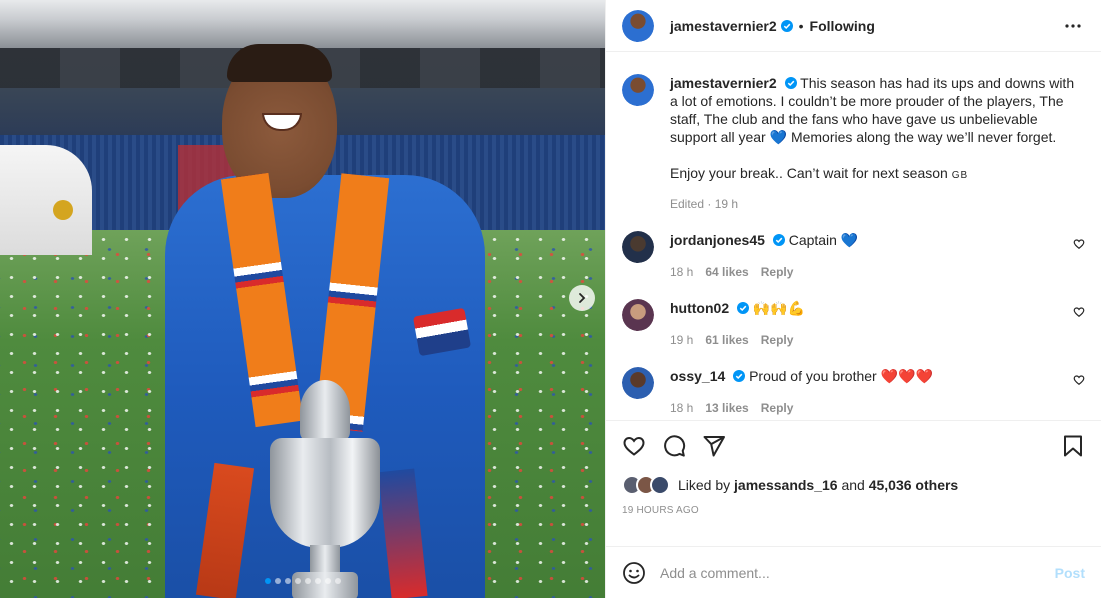 The width and height of the screenshot is (1101, 598). Describe the element at coordinates (860, 272) in the screenshot. I see `comment-meta: 18 h 64 likes Reply` at that location.